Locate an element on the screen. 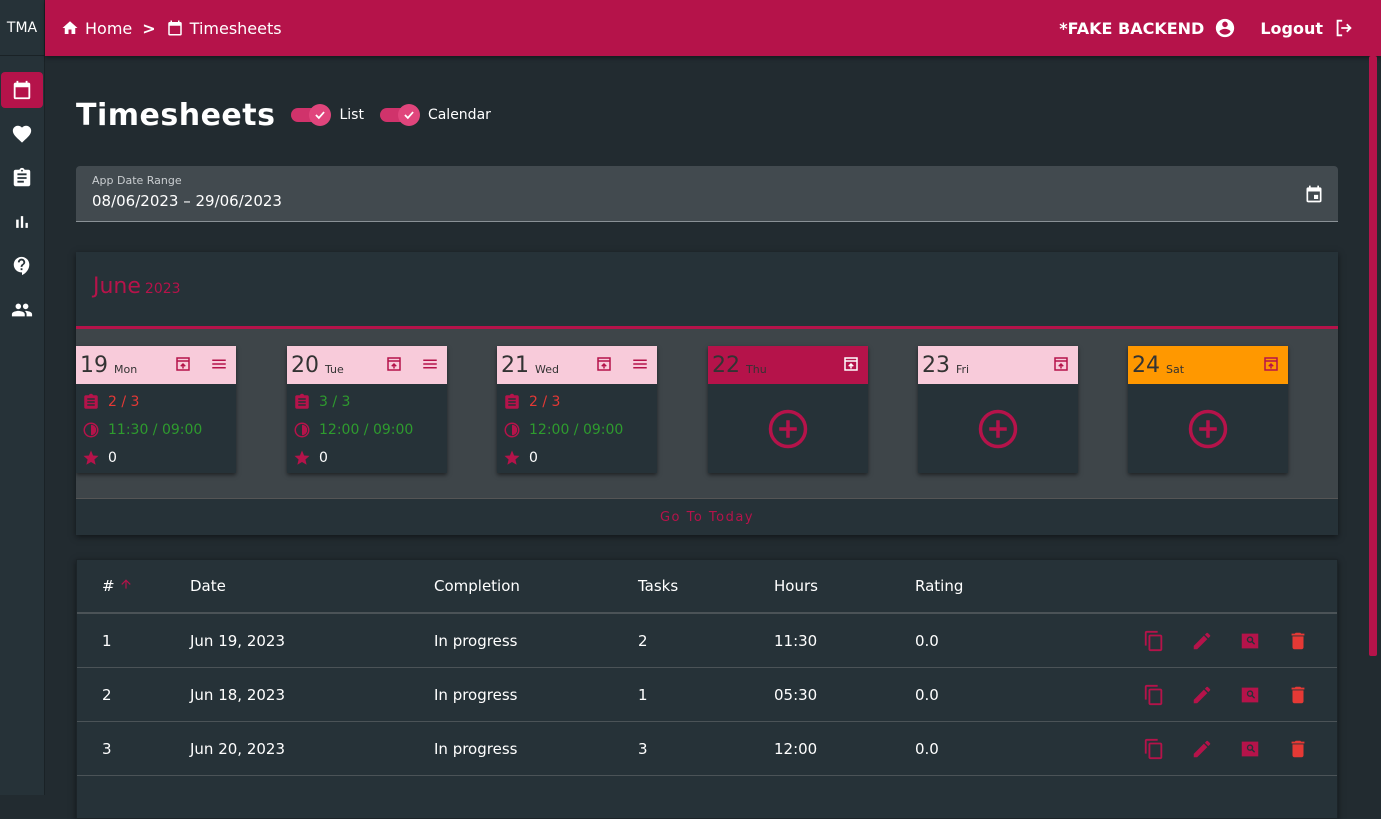 Image resolution: width=1381 pixels, height=819 pixels. nav-tasks is located at coordinates (22, 178).